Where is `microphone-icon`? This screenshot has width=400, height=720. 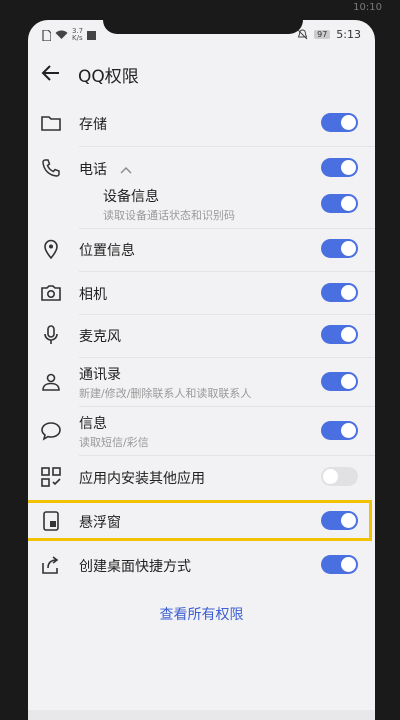 microphone-icon is located at coordinates (51, 335).